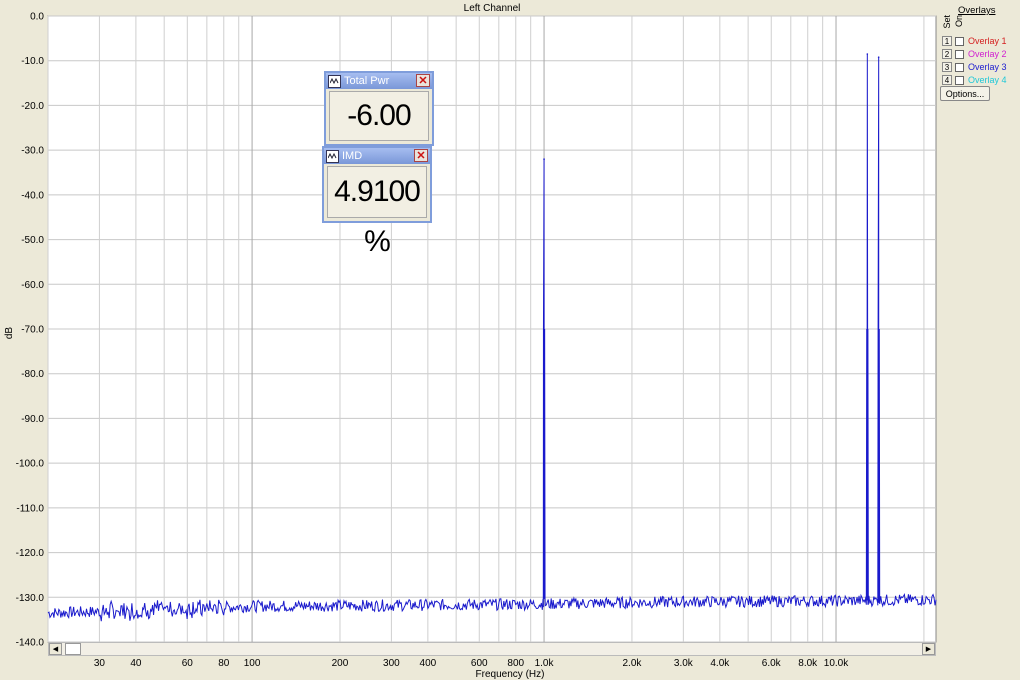 This screenshot has width=1020, height=680. What do you see at coordinates (32, 195) in the screenshot?
I see `y-tick-label: -40.0` at bounding box center [32, 195].